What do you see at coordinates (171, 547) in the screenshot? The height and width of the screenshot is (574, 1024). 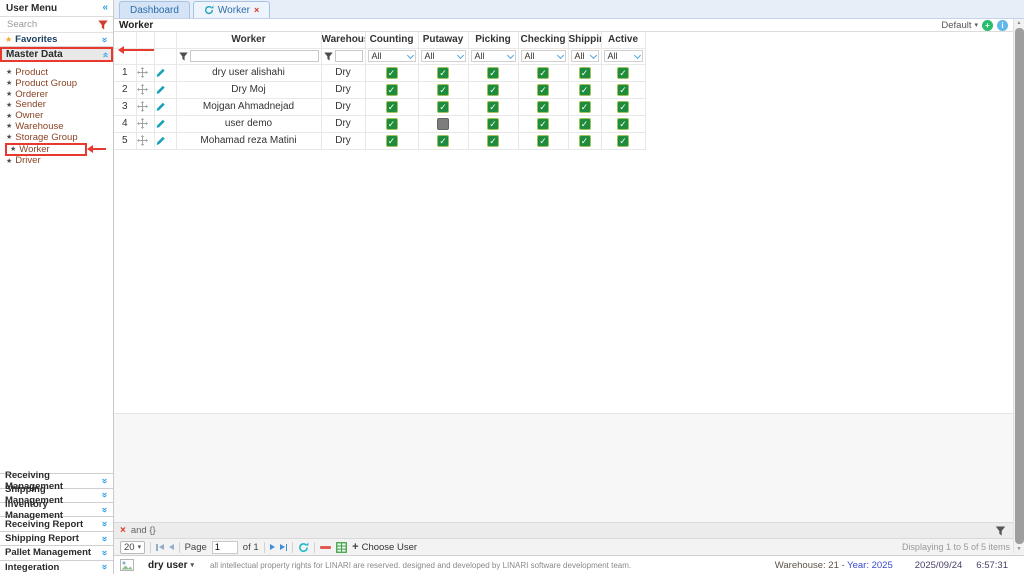 I see `prev-page-button` at bounding box center [171, 547].